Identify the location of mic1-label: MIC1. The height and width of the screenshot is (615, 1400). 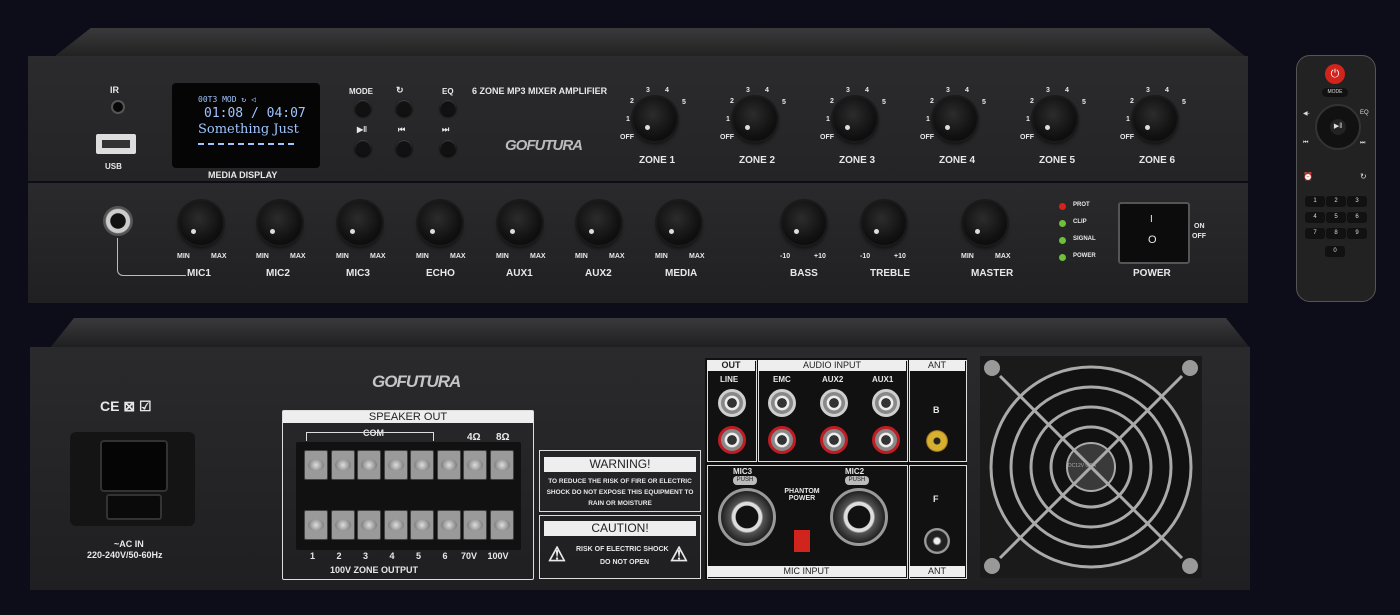
(199, 273).